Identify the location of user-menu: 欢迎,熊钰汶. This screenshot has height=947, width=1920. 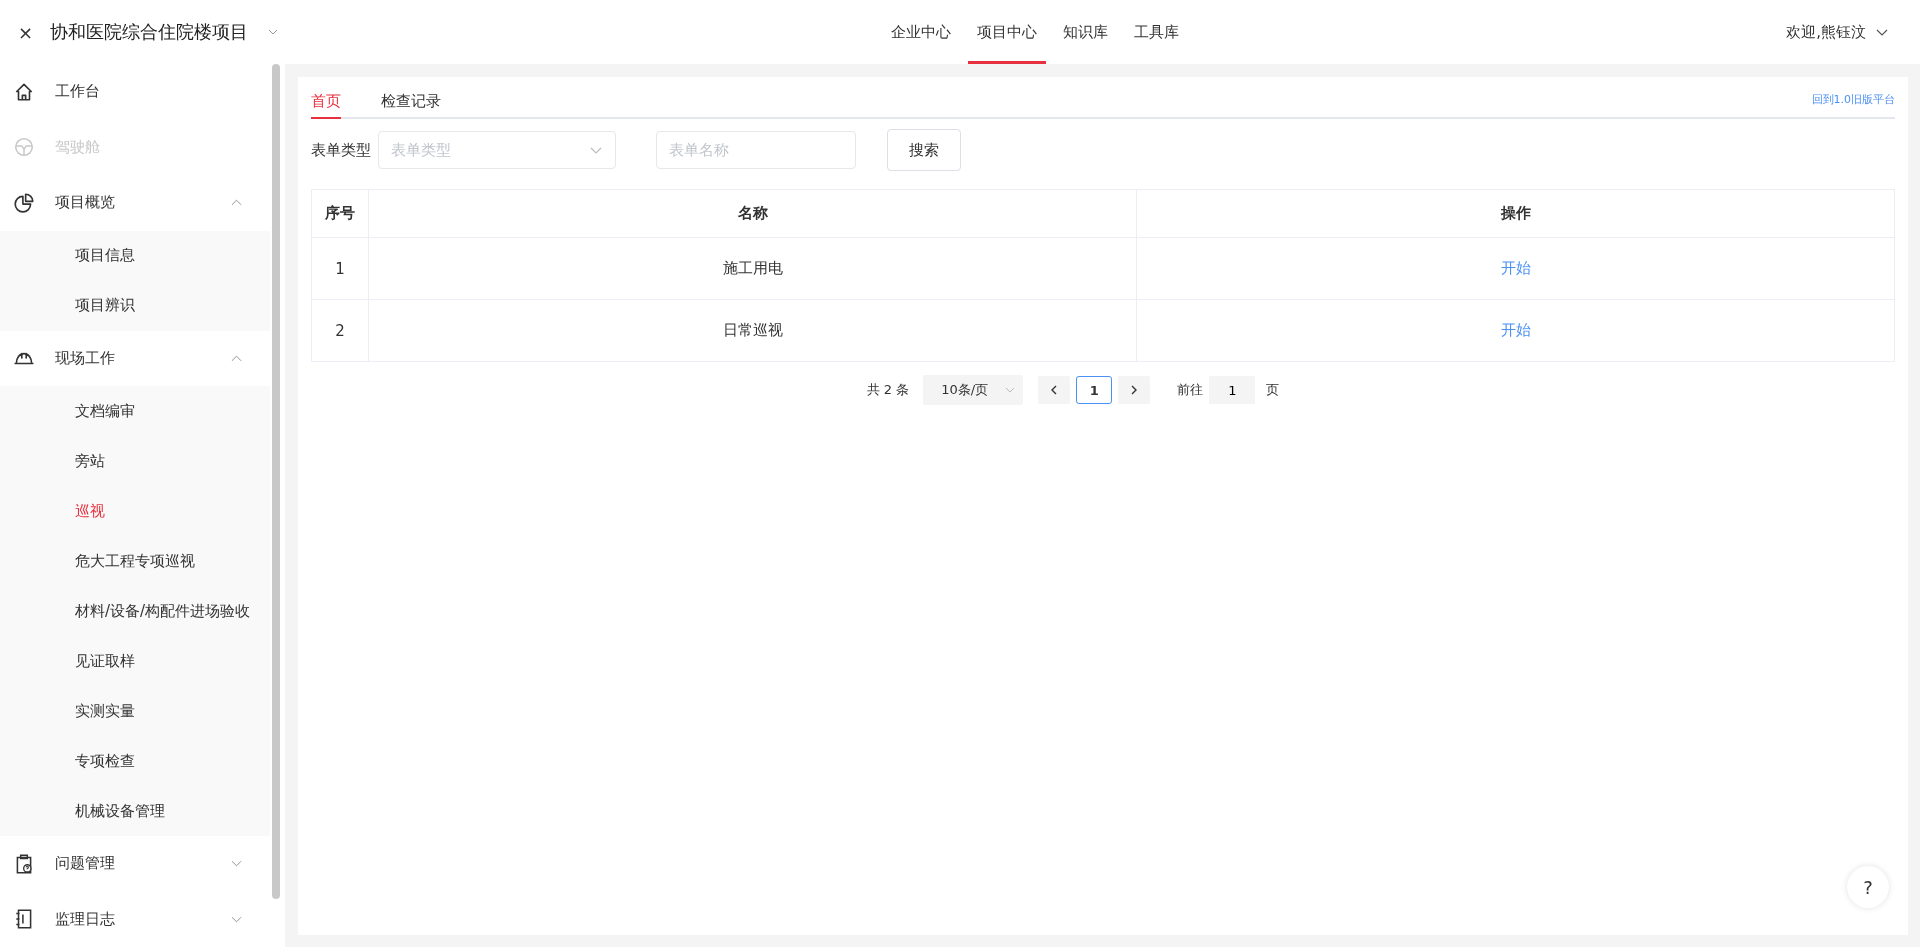
(1826, 32).